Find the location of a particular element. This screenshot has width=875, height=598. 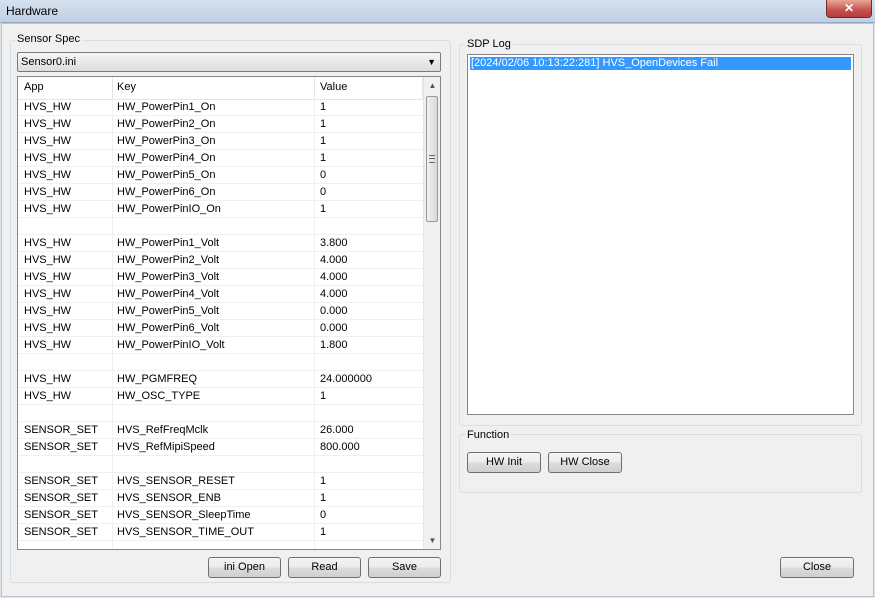

table-row: SENSOR_SET HVS_RefMipiSpeed 800.000 is located at coordinates (220, 447).